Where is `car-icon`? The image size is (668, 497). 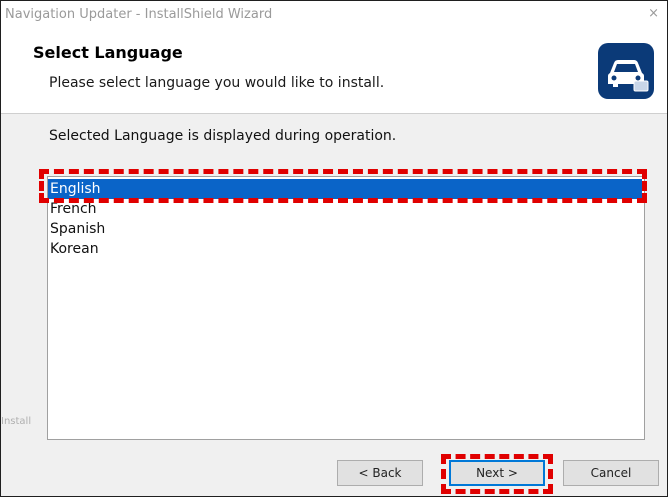 car-icon is located at coordinates (626, 71).